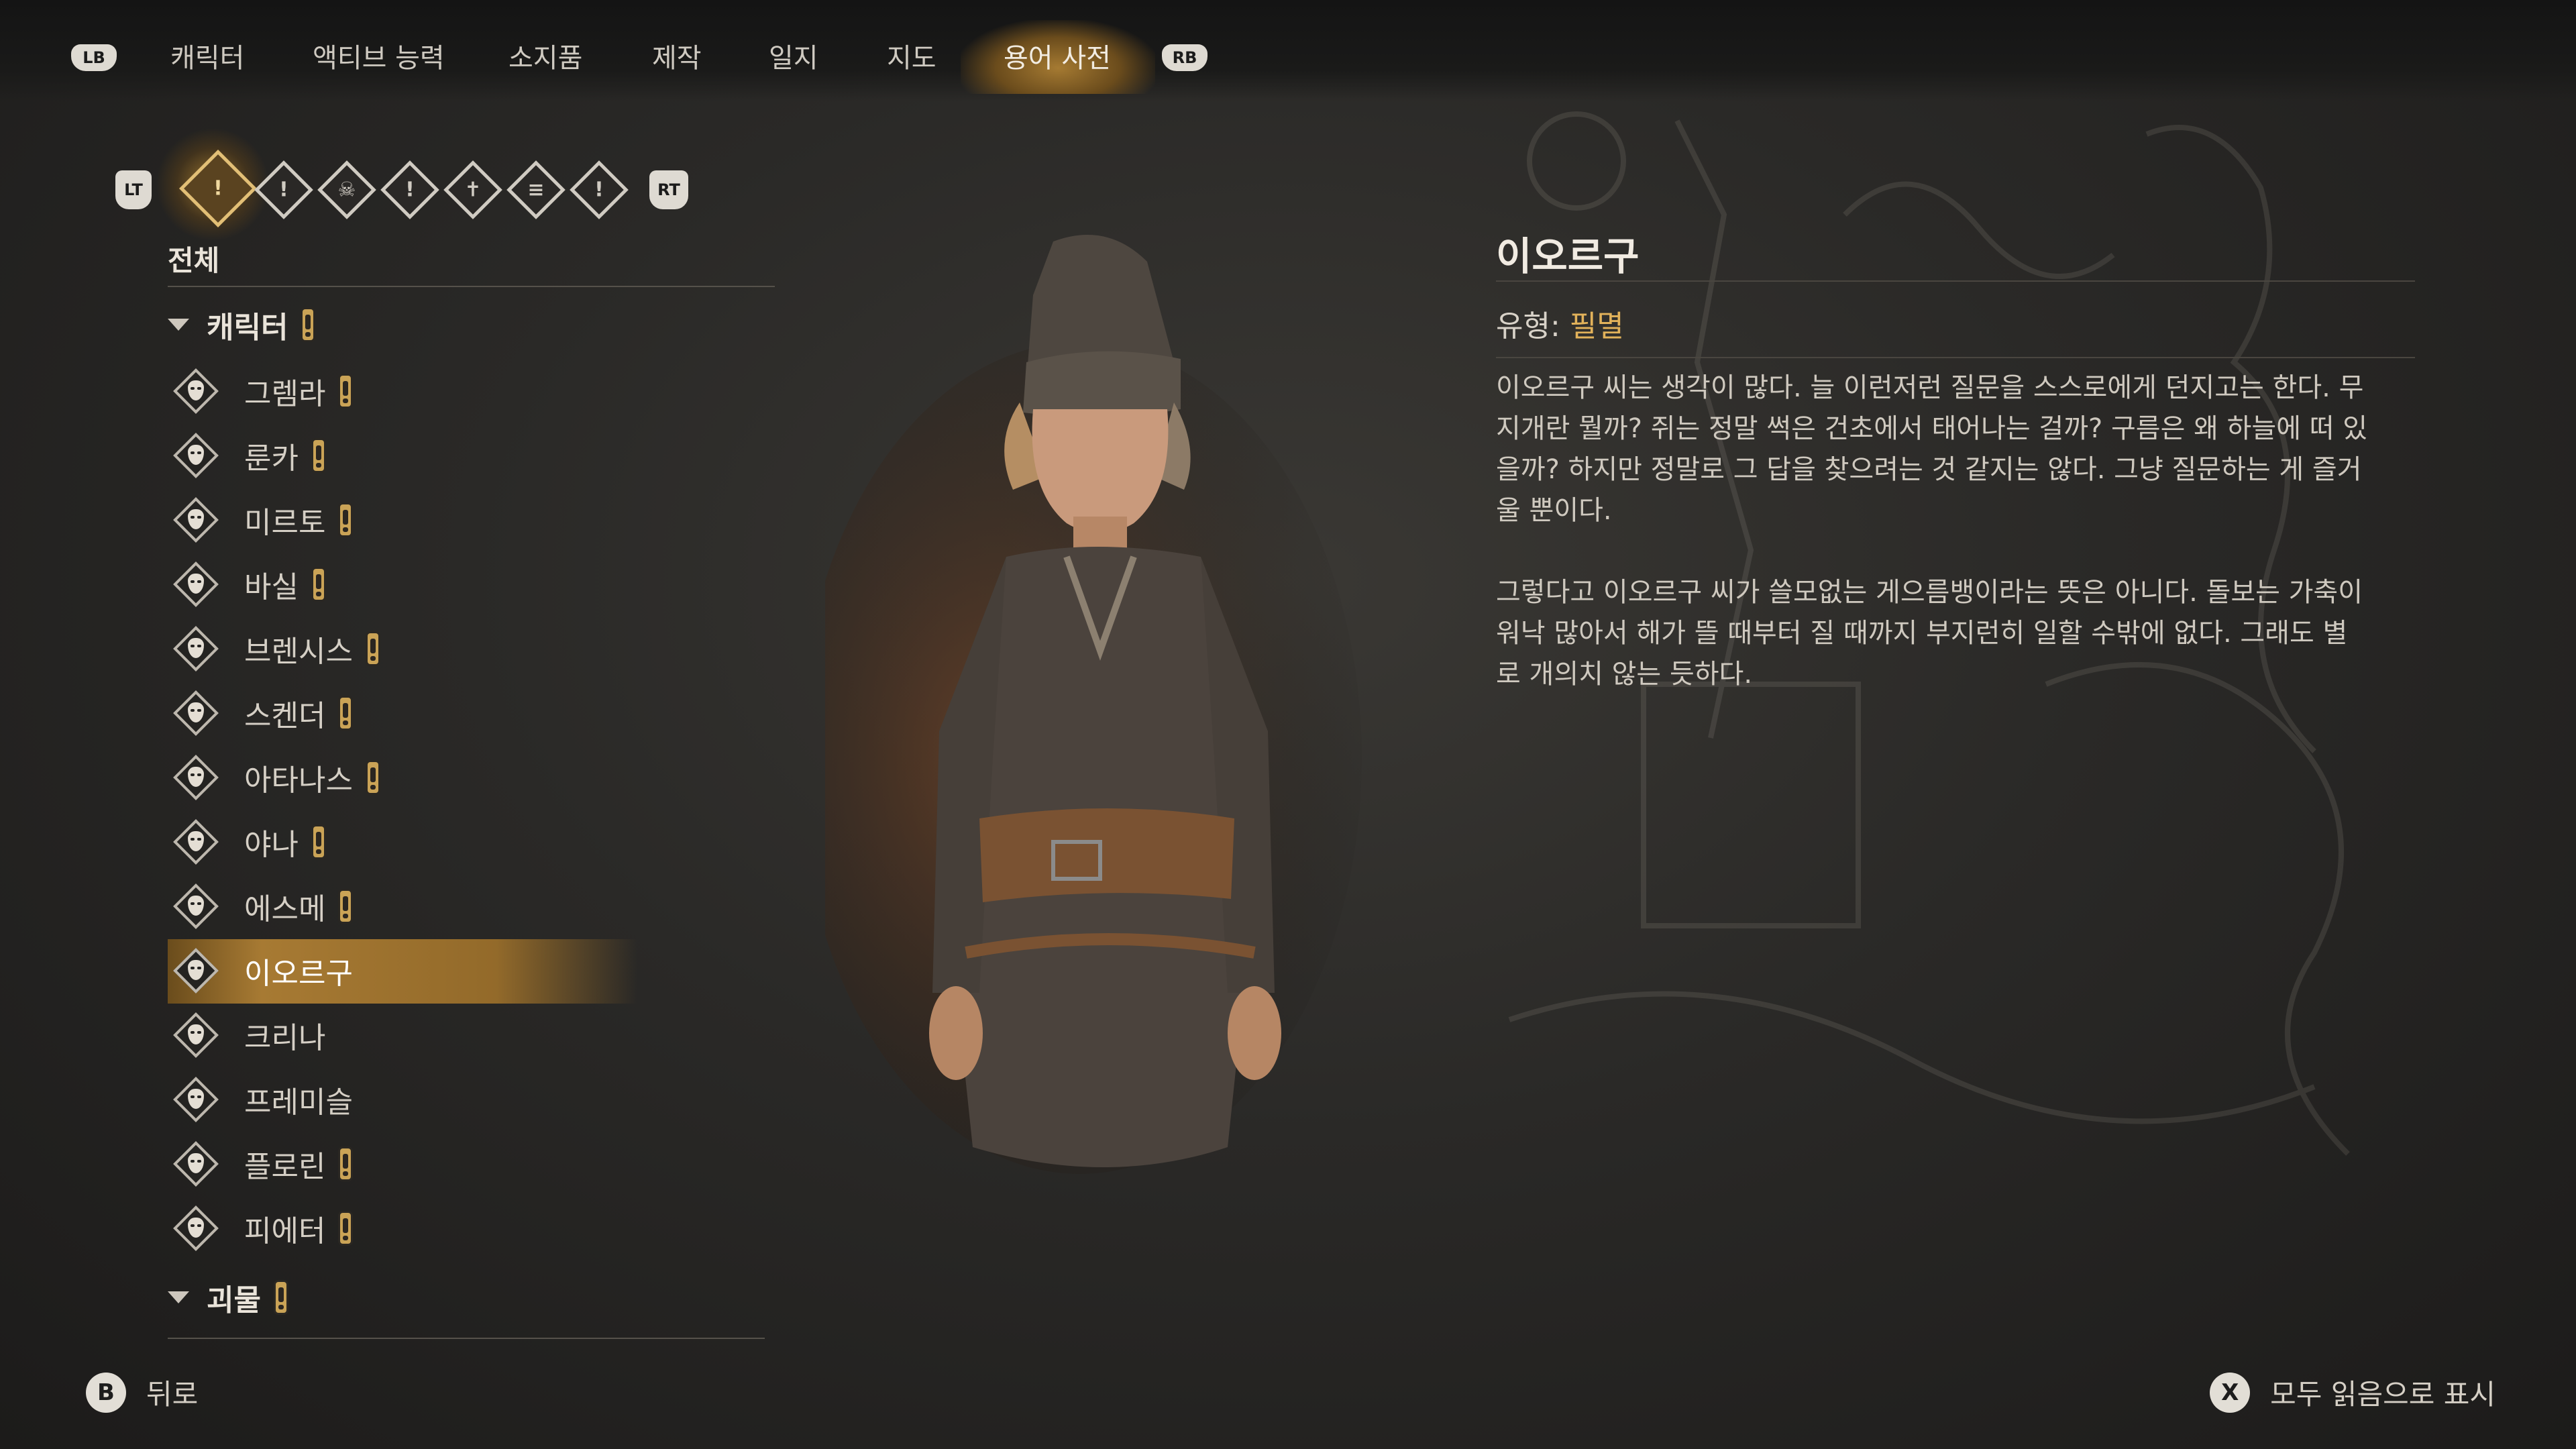 The height and width of the screenshot is (1449, 2576). What do you see at coordinates (668, 189) in the screenshot?
I see `rt-button: RT` at bounding box center [668, 189].